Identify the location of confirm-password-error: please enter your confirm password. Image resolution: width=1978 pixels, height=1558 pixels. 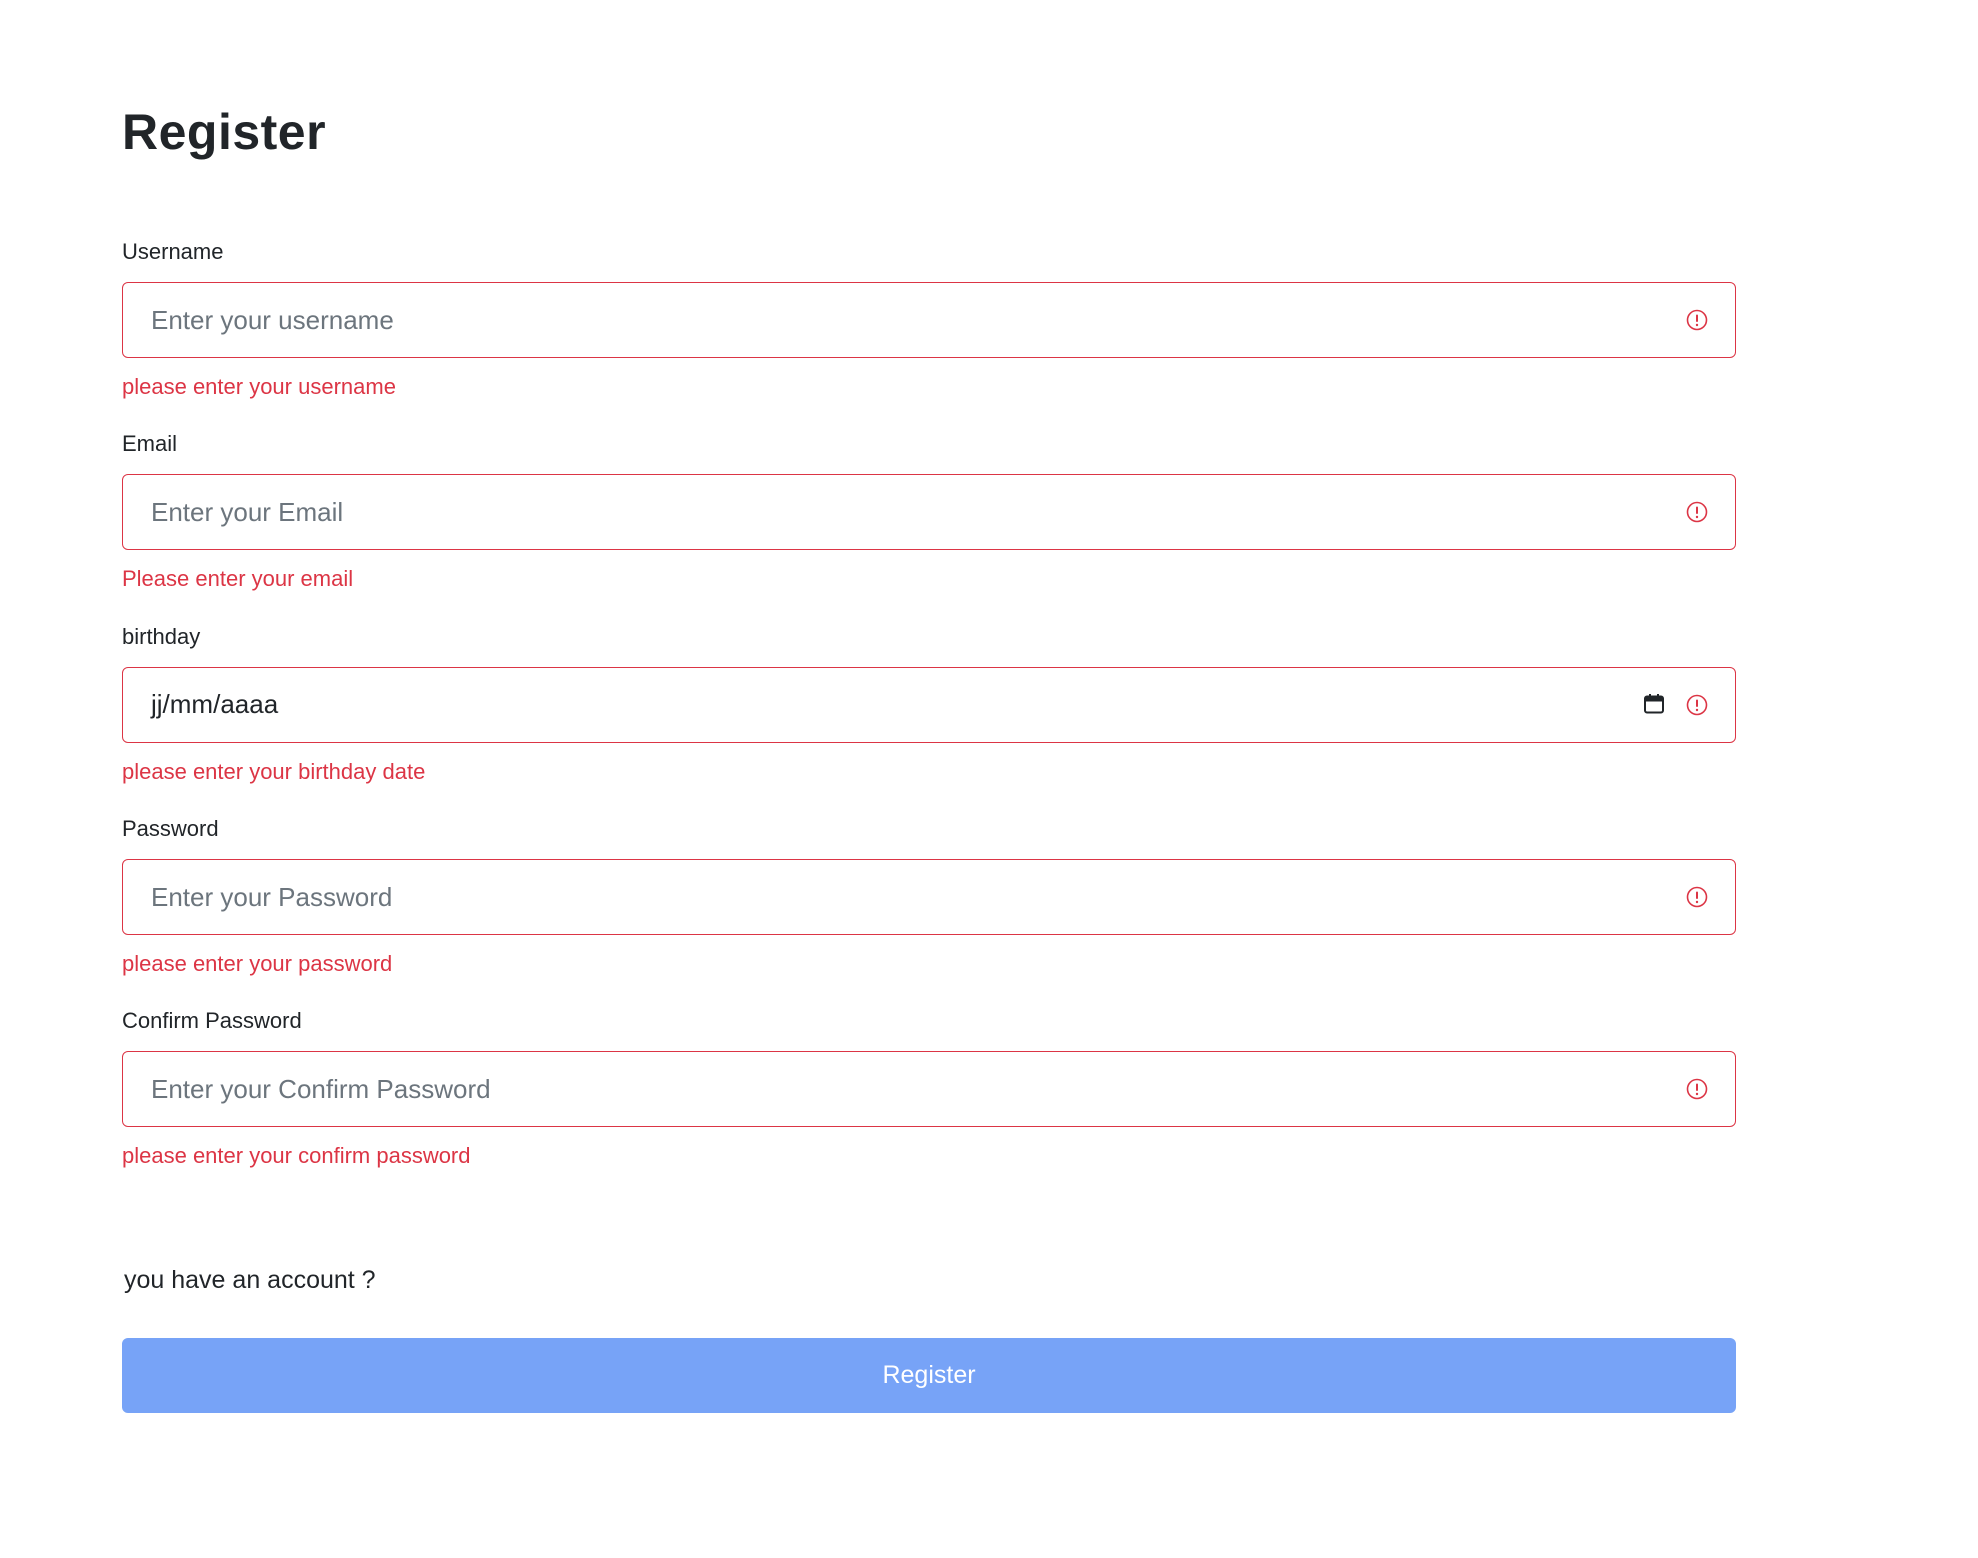
(296, 1155).